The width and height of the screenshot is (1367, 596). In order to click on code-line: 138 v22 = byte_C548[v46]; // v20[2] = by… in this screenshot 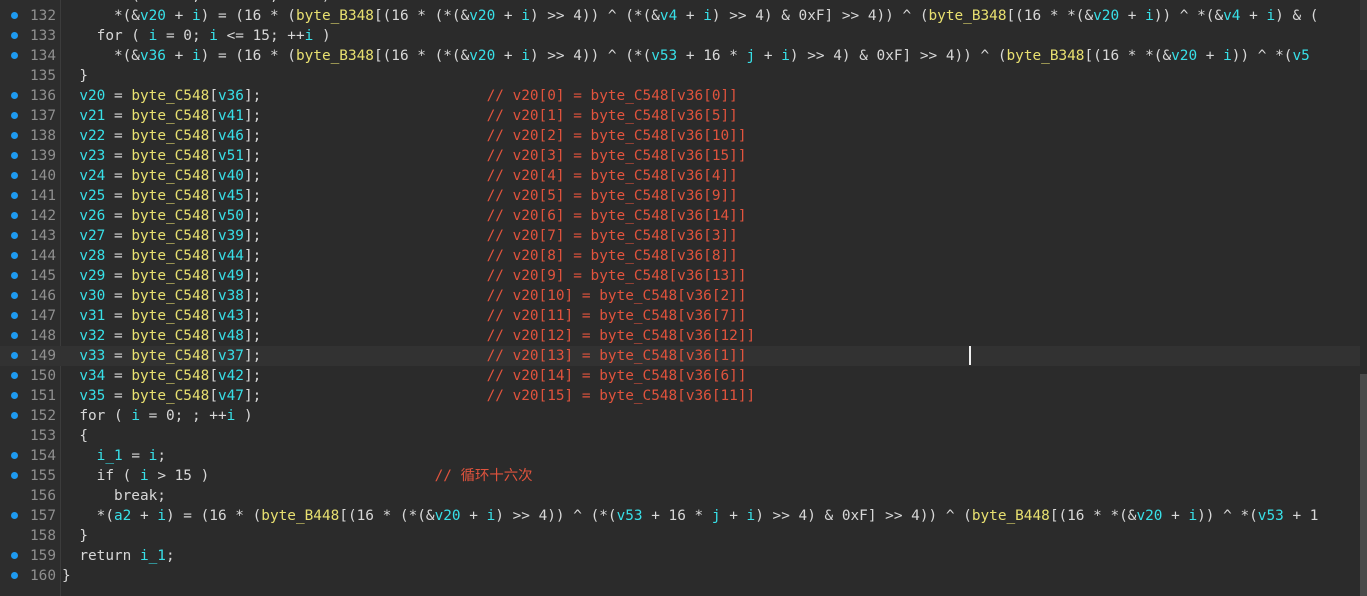, I will do `click(680, 136)`.